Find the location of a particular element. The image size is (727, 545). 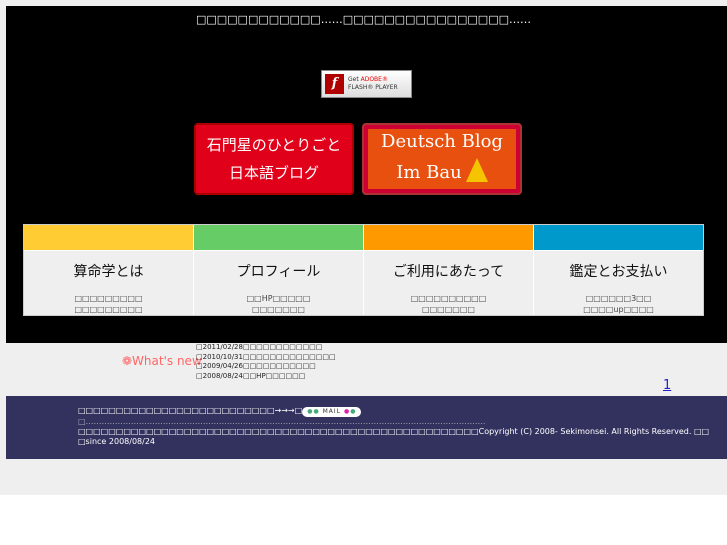

footer-since: □since 2008/08/24 is located at coordinates (116, 441).